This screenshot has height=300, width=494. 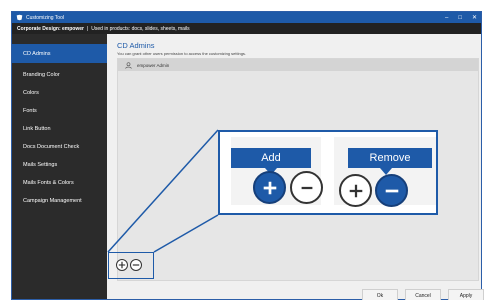 I want to click on cancel-button: Cancel, so click(x=423, y=294).